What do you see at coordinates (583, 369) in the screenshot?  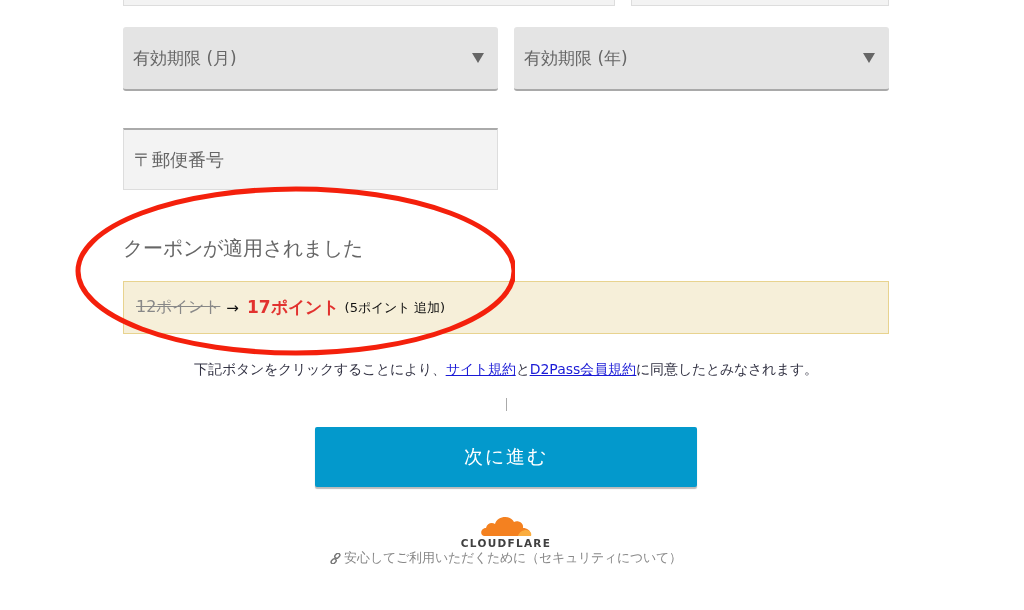 I see `member-terms-link: D2Pass会員規約` at bounding box center [583, 369].